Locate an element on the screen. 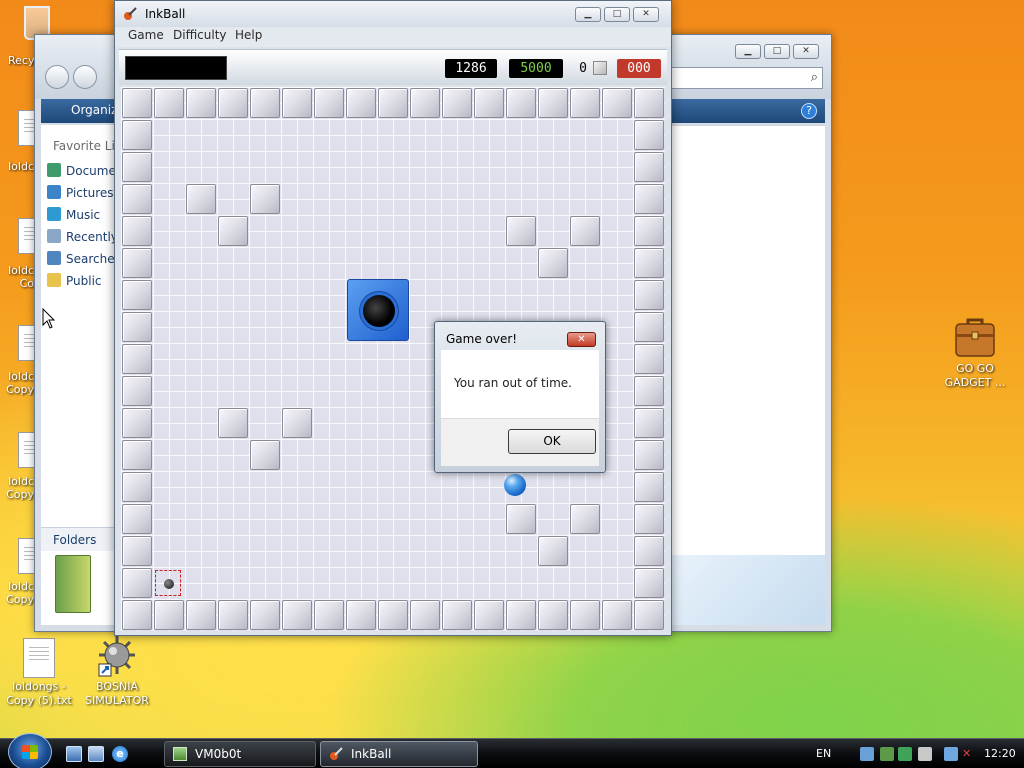 The width and height of the screenshot is (1024, 768). documents-icon is located at coordinates (54, 170).